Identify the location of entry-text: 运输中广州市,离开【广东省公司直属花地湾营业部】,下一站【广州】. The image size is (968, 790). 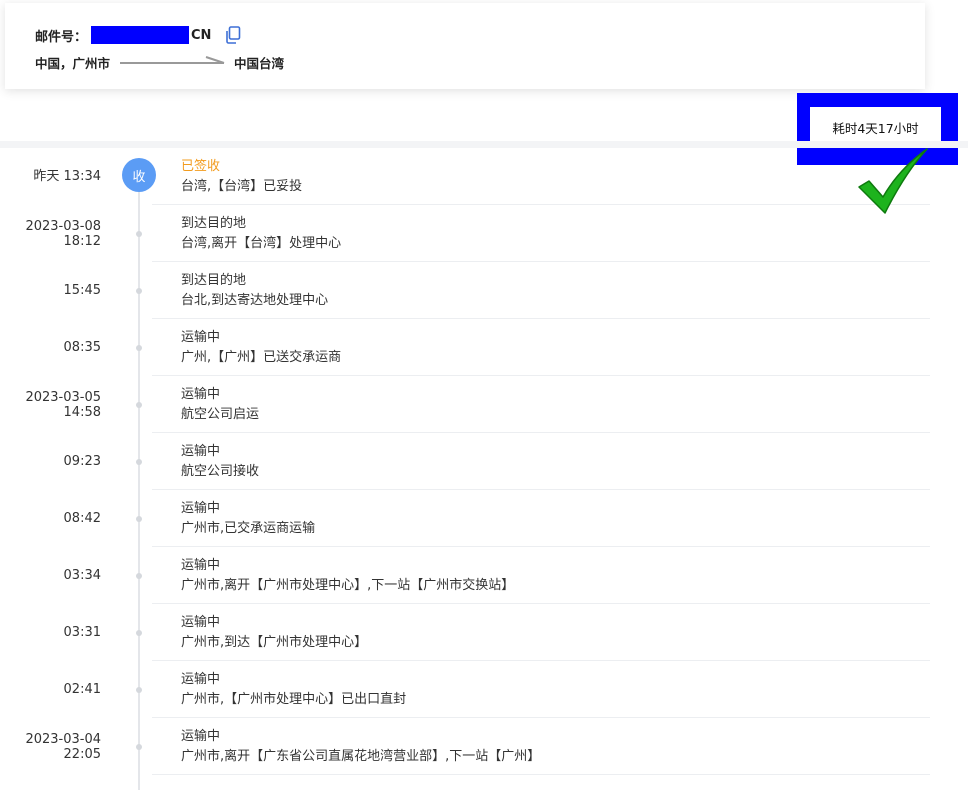
(360, 747).